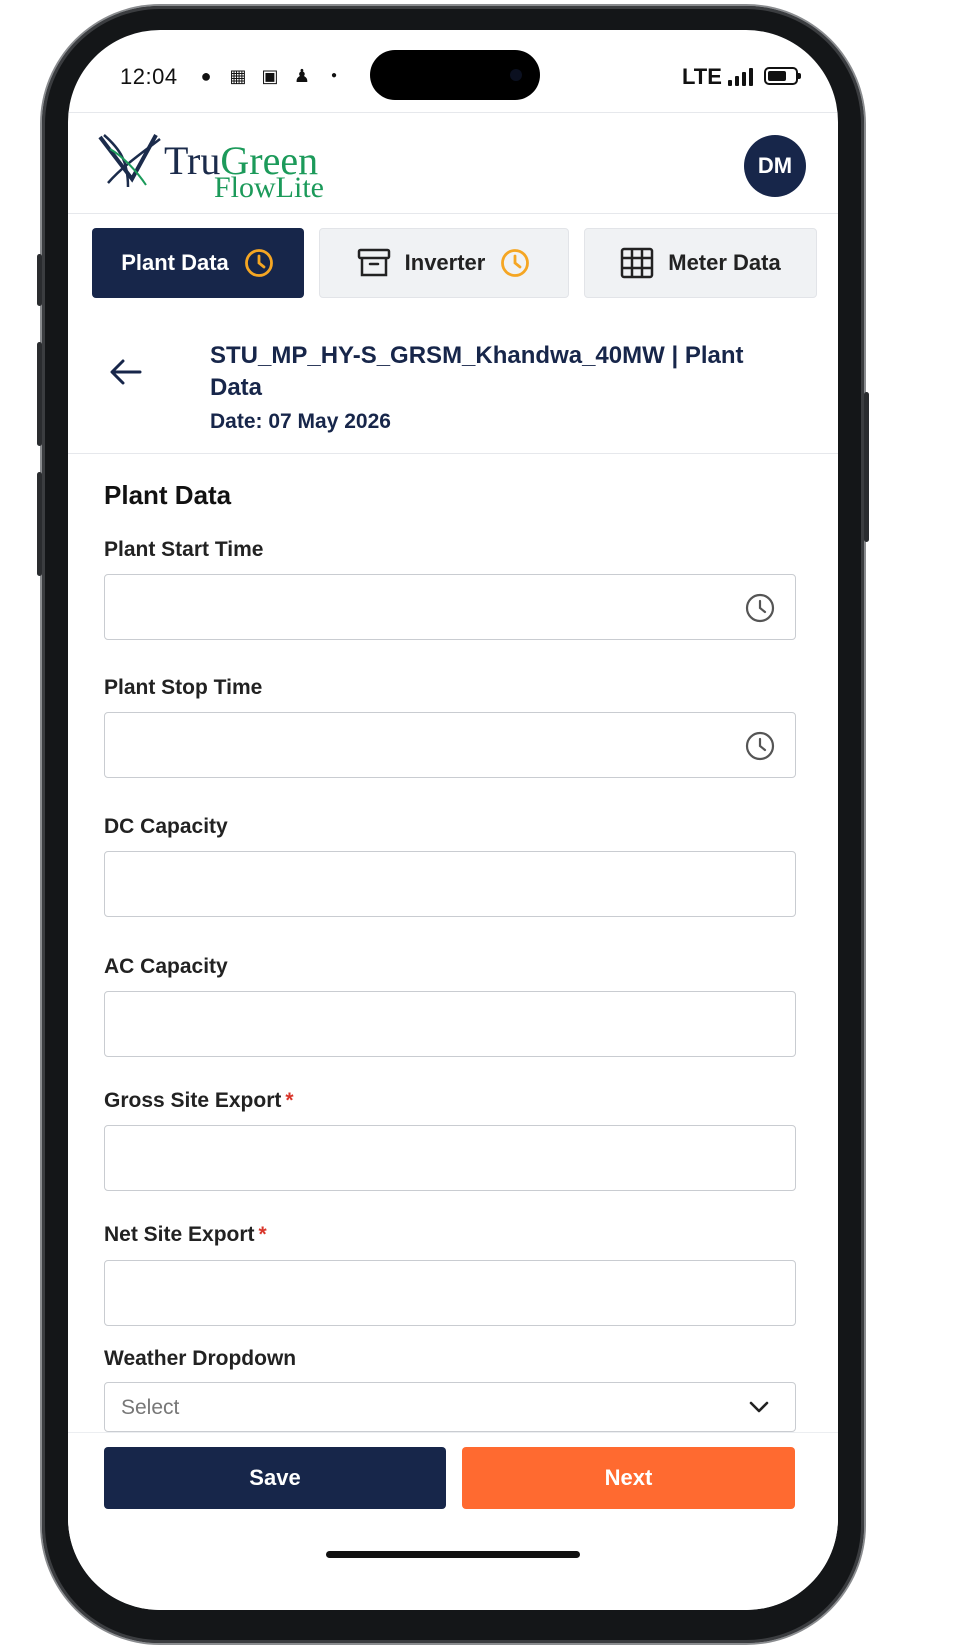  I want to click on weather-dropdown-label: Weather Dropdown, so click(200, 1358).